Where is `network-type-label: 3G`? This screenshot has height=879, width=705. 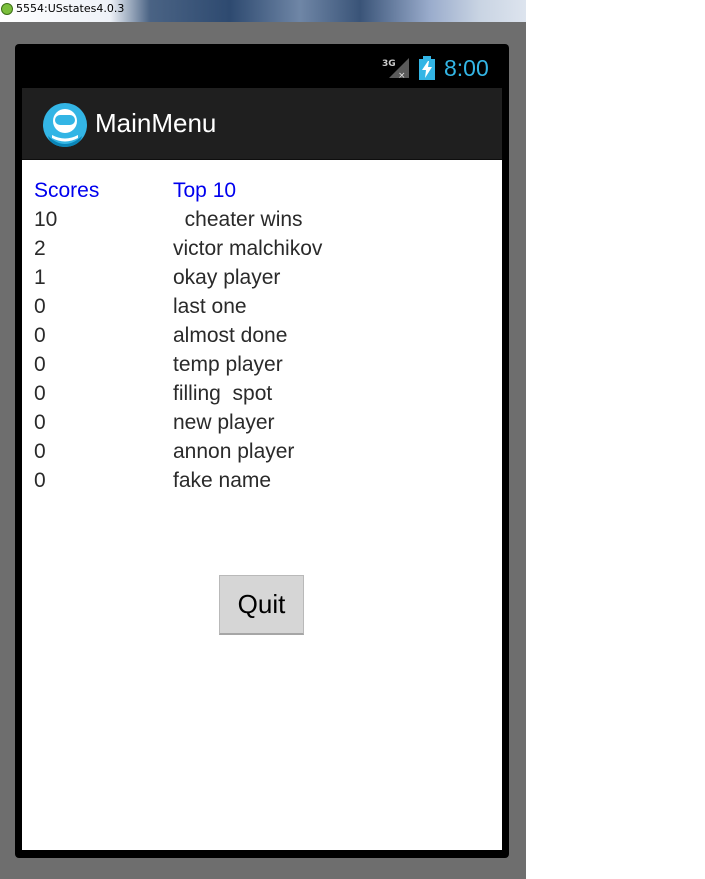 network-type-label: 3G is located at coordinates (389, 64).